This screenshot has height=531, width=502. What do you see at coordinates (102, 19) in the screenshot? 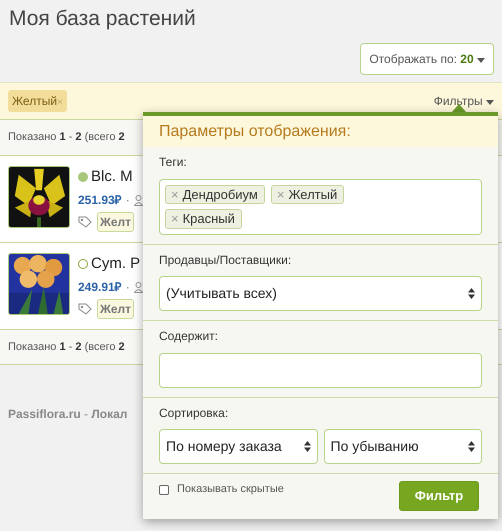
I see `page-title: Моя база растений` at bounding box center [102, 19].